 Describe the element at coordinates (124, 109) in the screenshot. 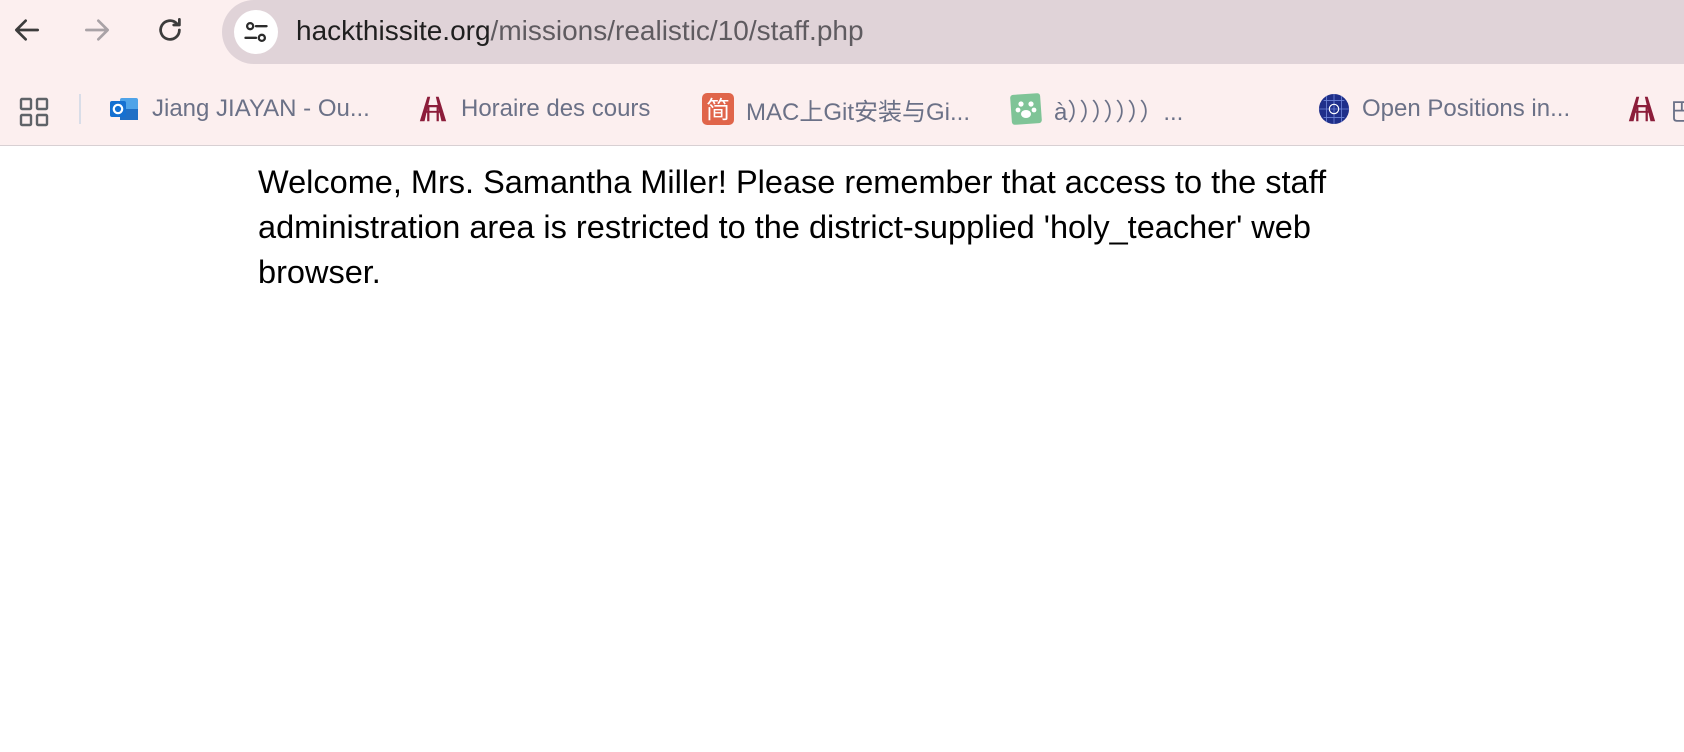

I see `outlook-icon` at that location.